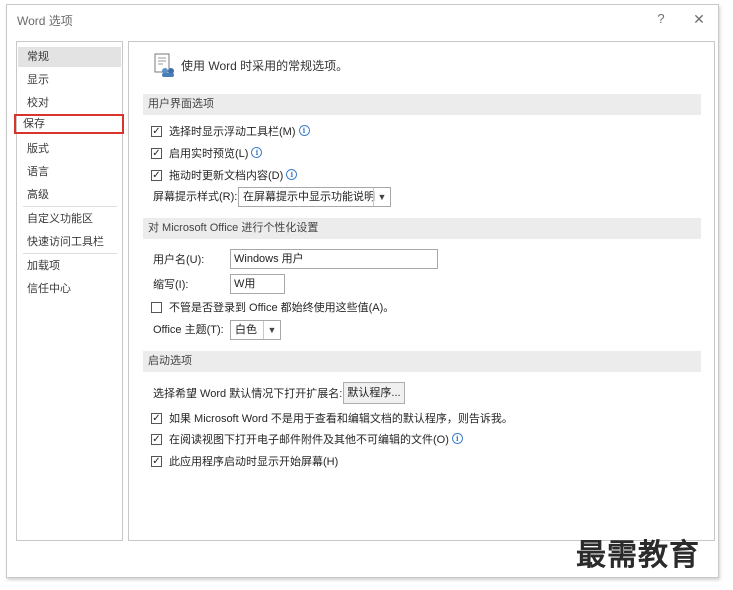  I want to click on options-icon, so click(164, 65).